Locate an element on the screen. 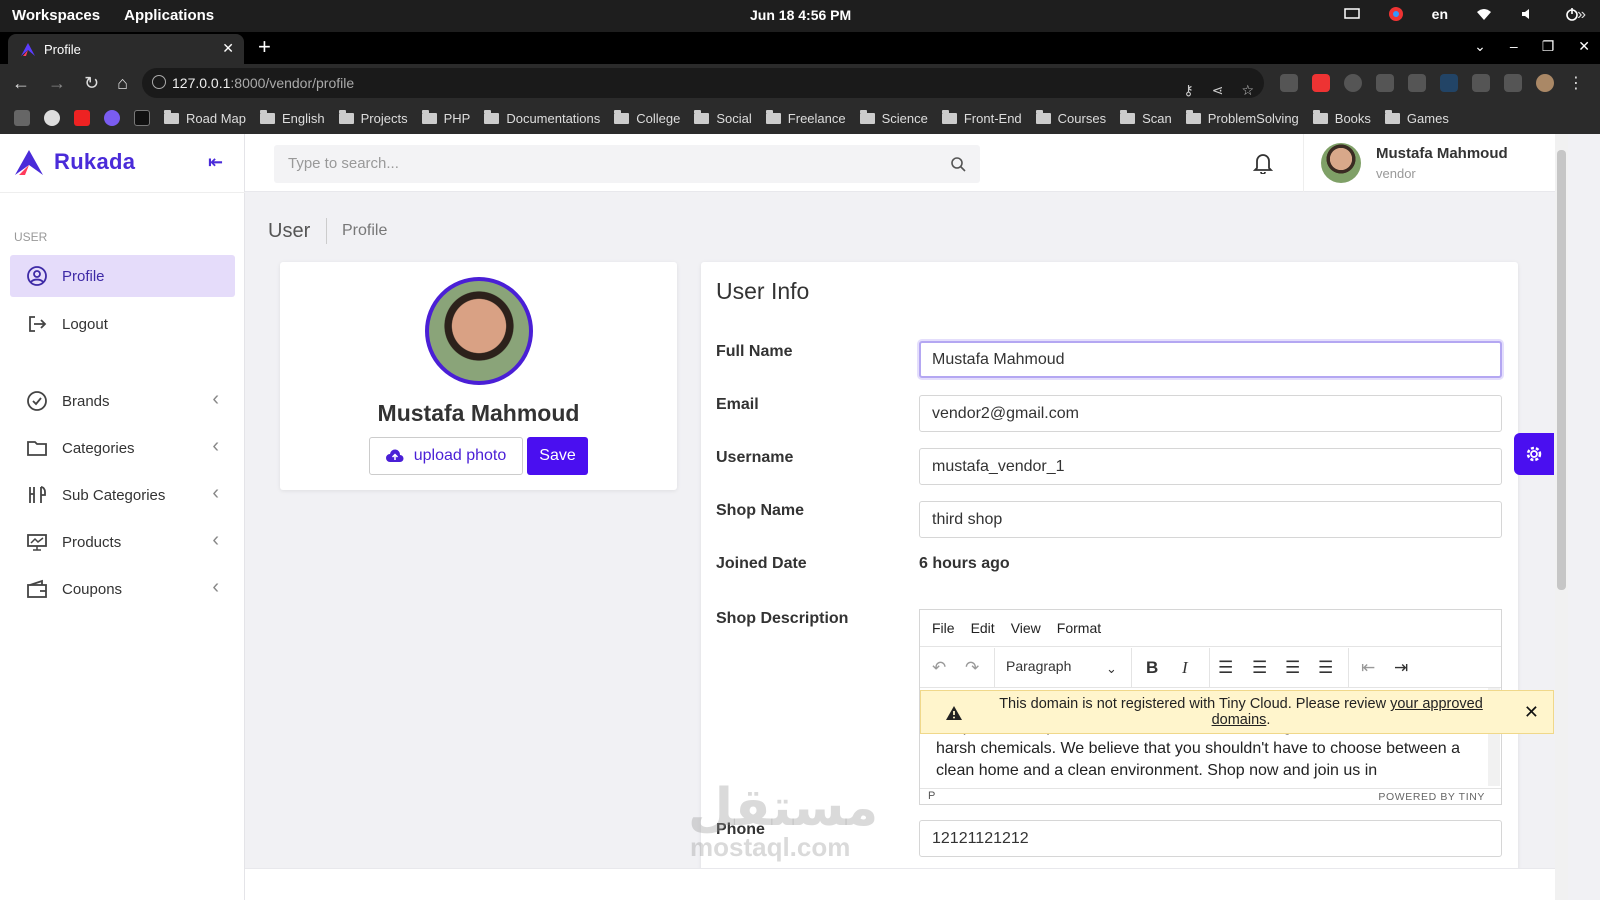  sidepanel-icon is located at coordinates (1513, 83).